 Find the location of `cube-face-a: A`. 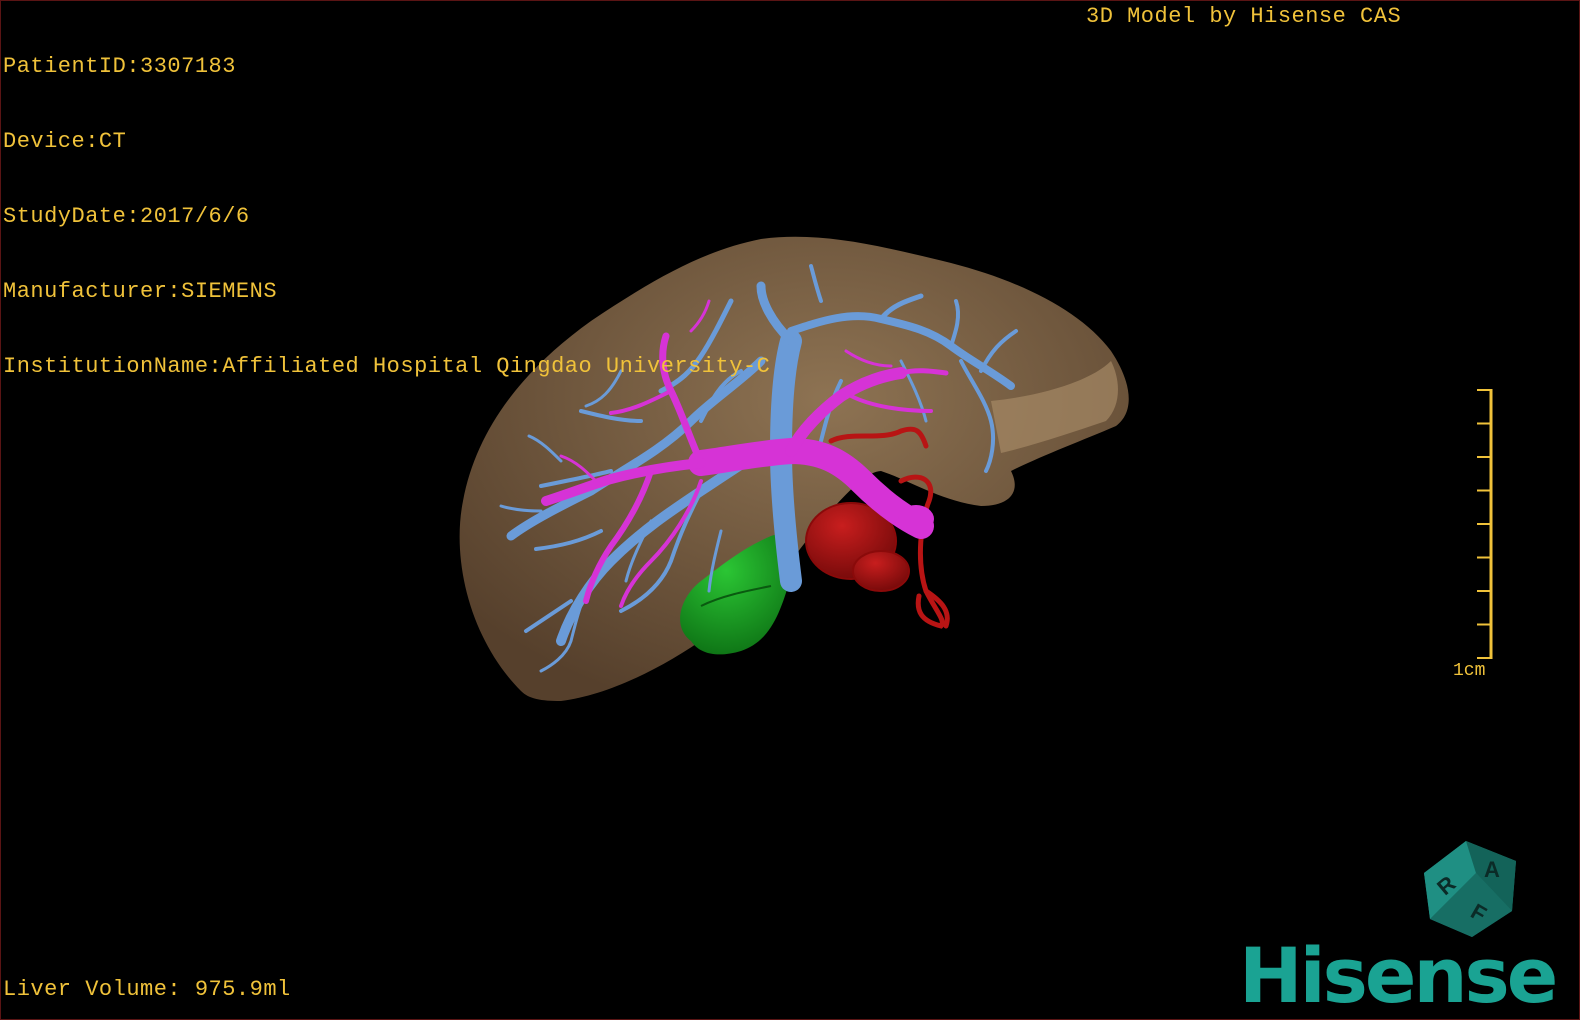

cube-face-a: A is located at coordinates (1492, 869).